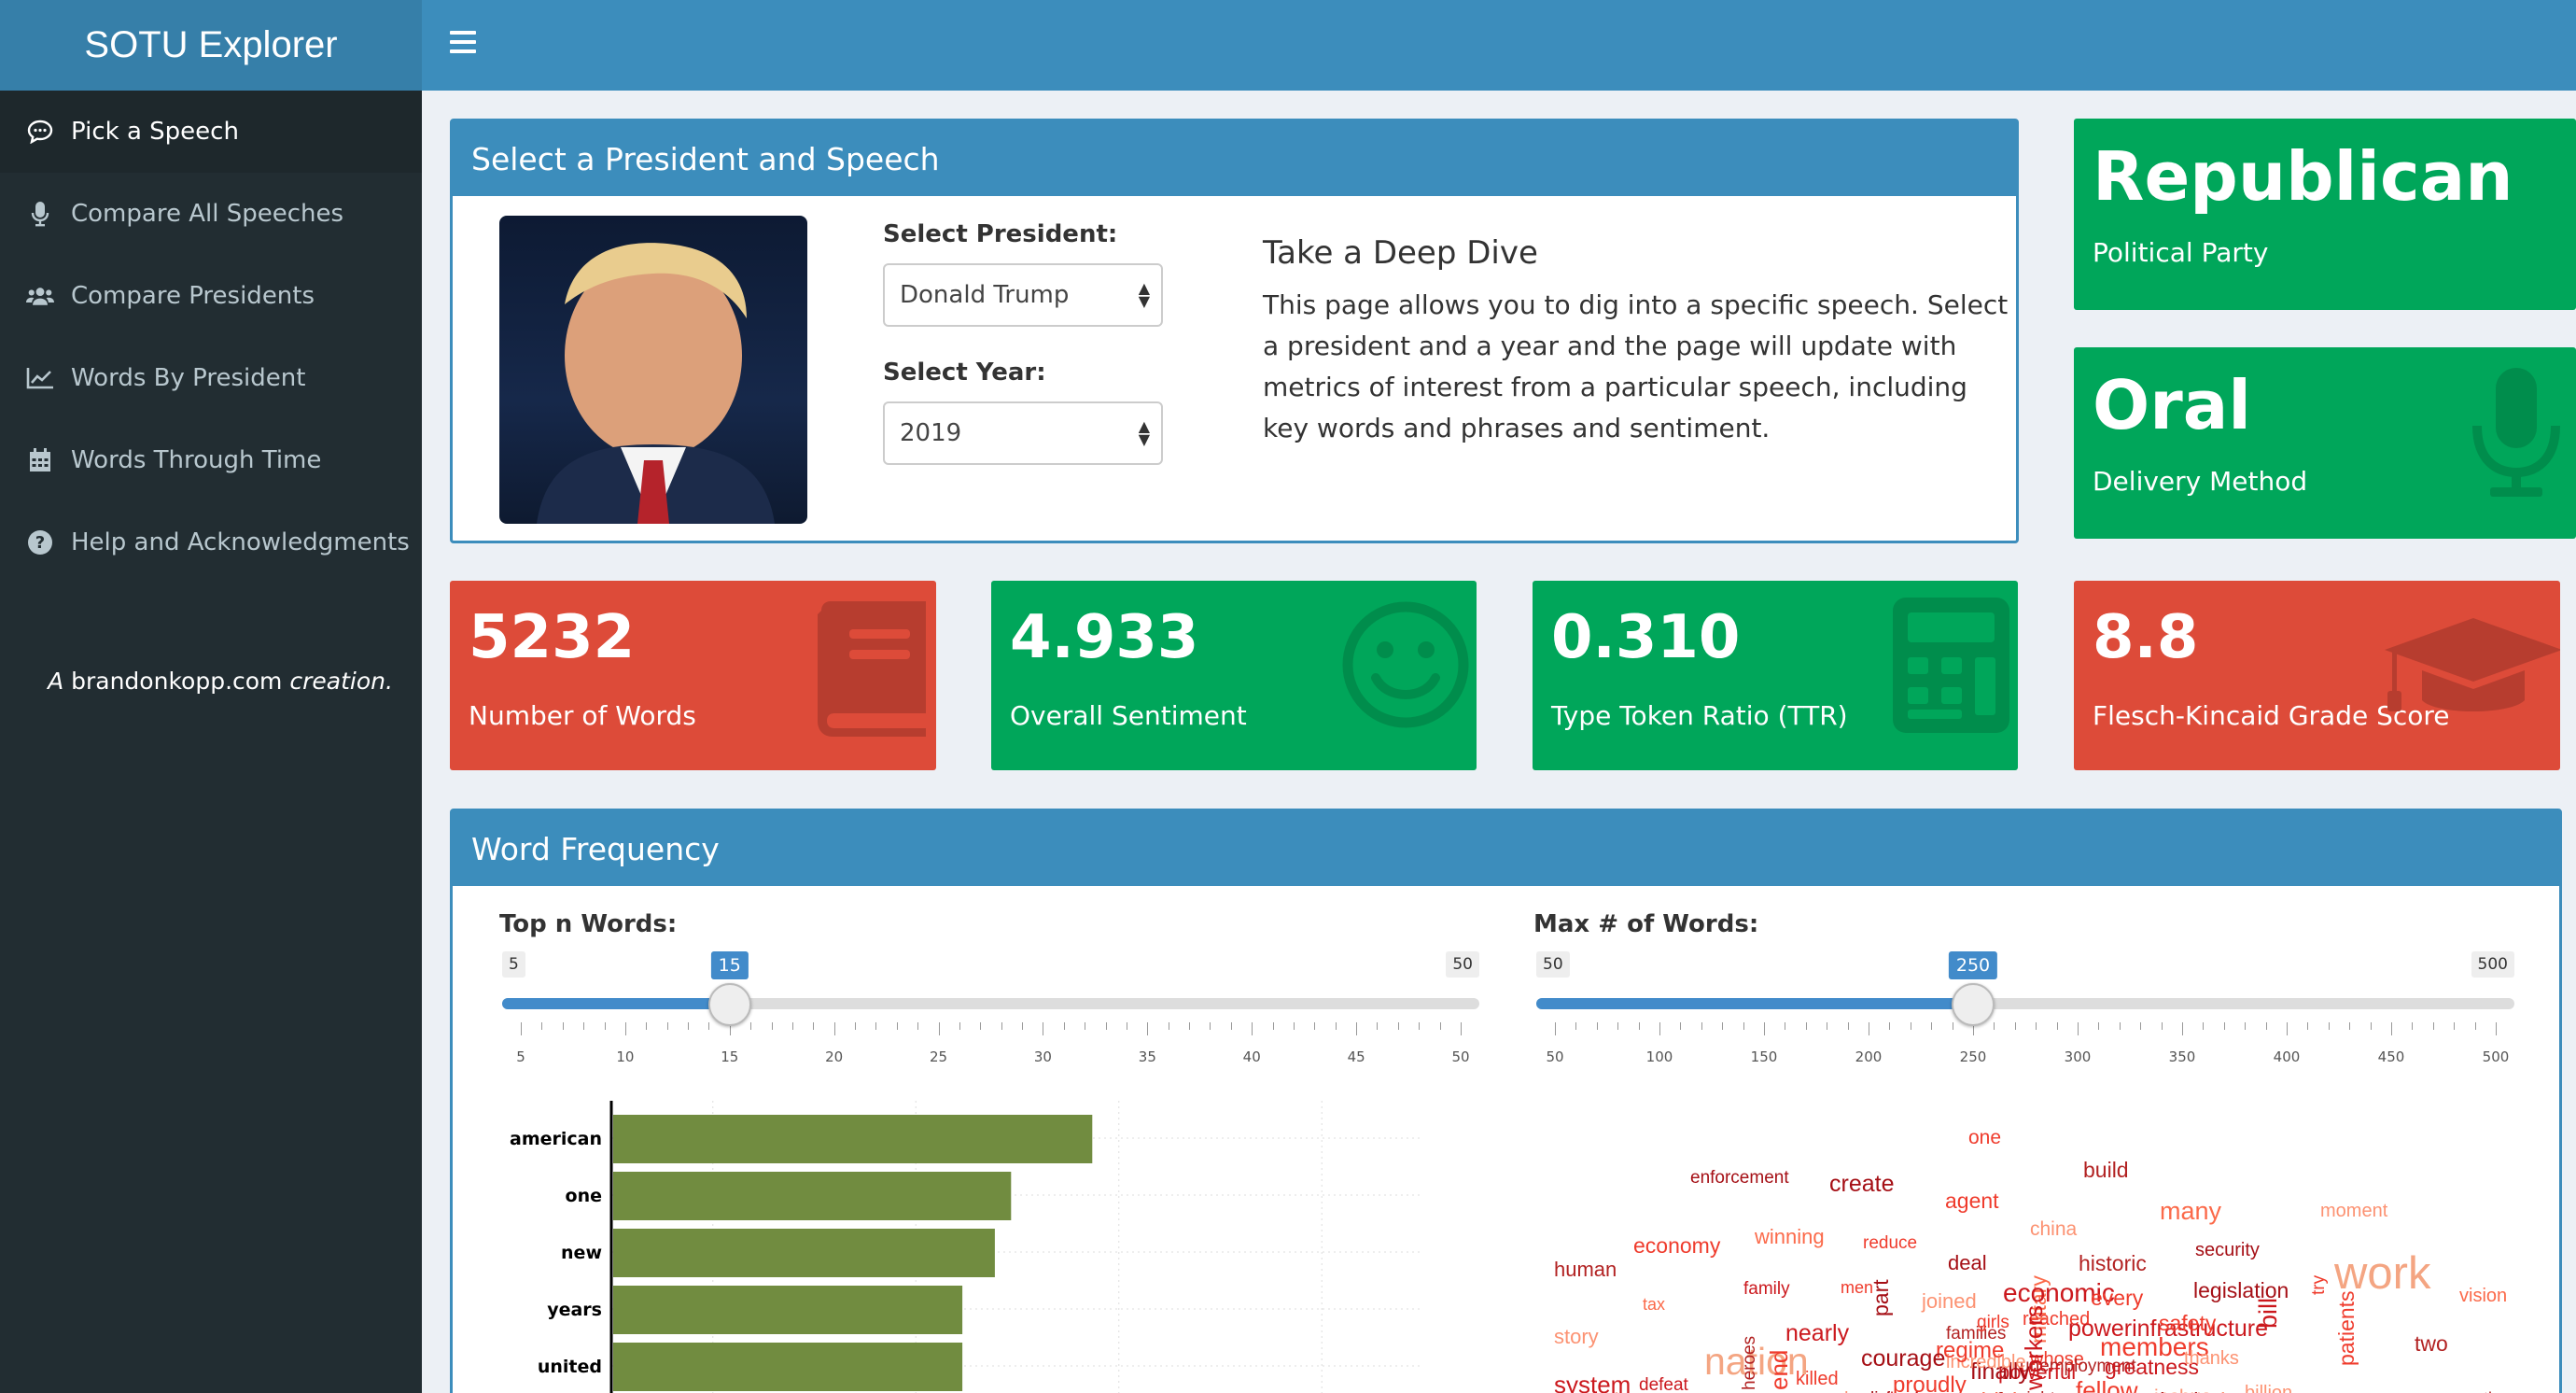 This screenshot has height=1393, width=2576. I want to click on word-cloud-word: build, so click(2106, 1170).